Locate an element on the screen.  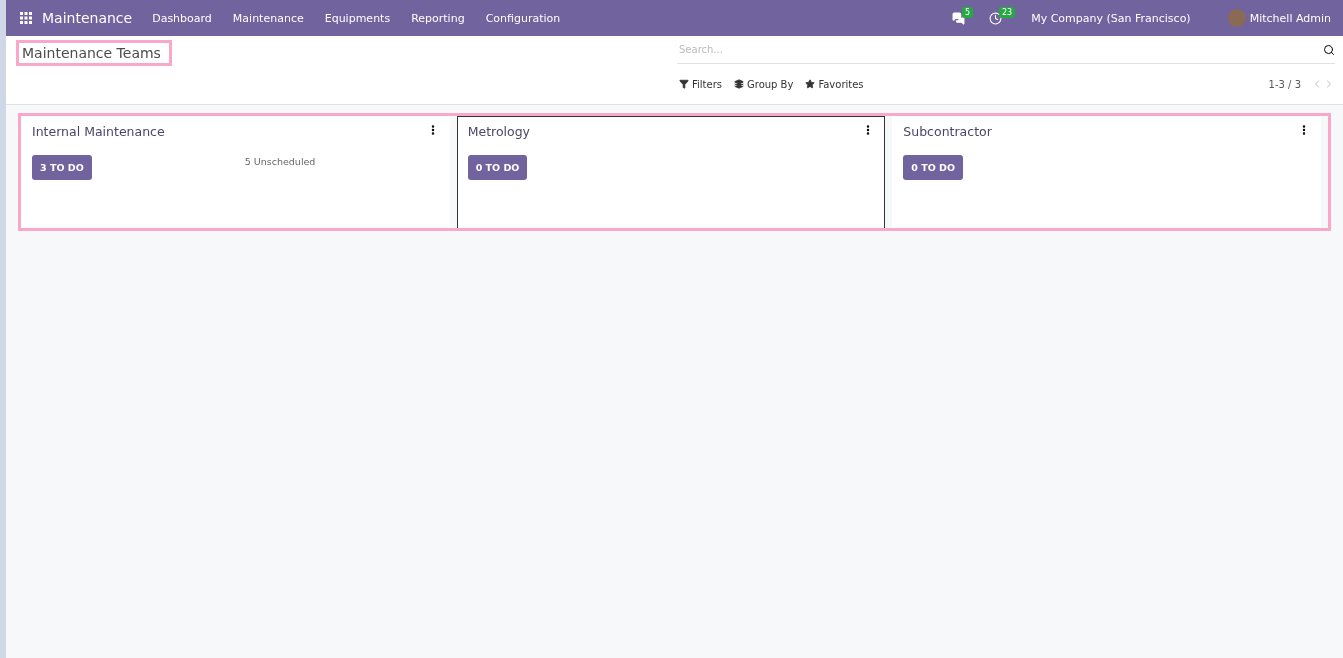
app-grid-icon is located at coordinates (26, 18).